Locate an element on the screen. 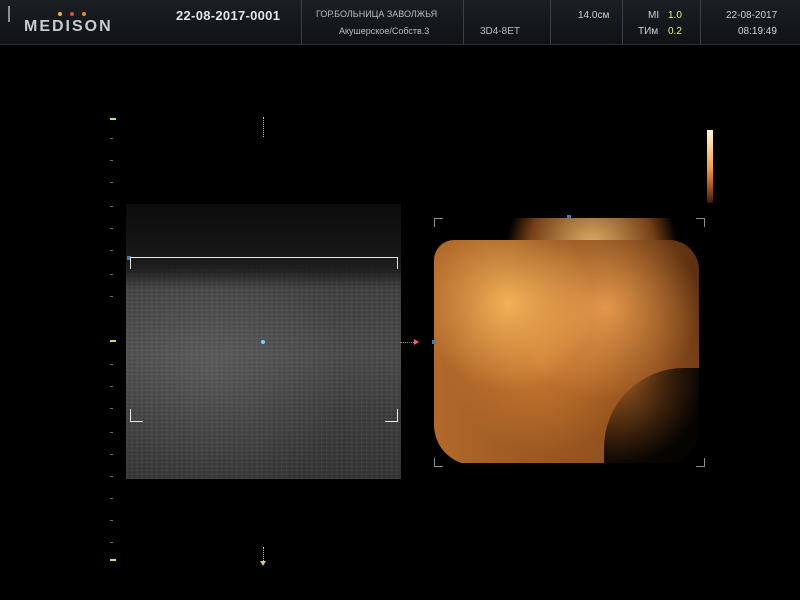 The height and width of the screenshot is (600, 800). exam-date: 22-08-2017 is located at coordinates (752, 15).